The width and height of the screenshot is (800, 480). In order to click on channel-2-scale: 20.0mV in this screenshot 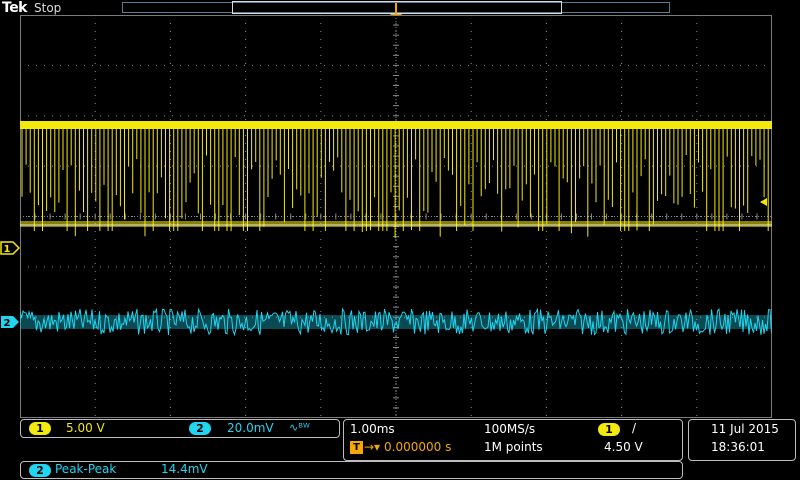, I will do `click(250, 428)`.